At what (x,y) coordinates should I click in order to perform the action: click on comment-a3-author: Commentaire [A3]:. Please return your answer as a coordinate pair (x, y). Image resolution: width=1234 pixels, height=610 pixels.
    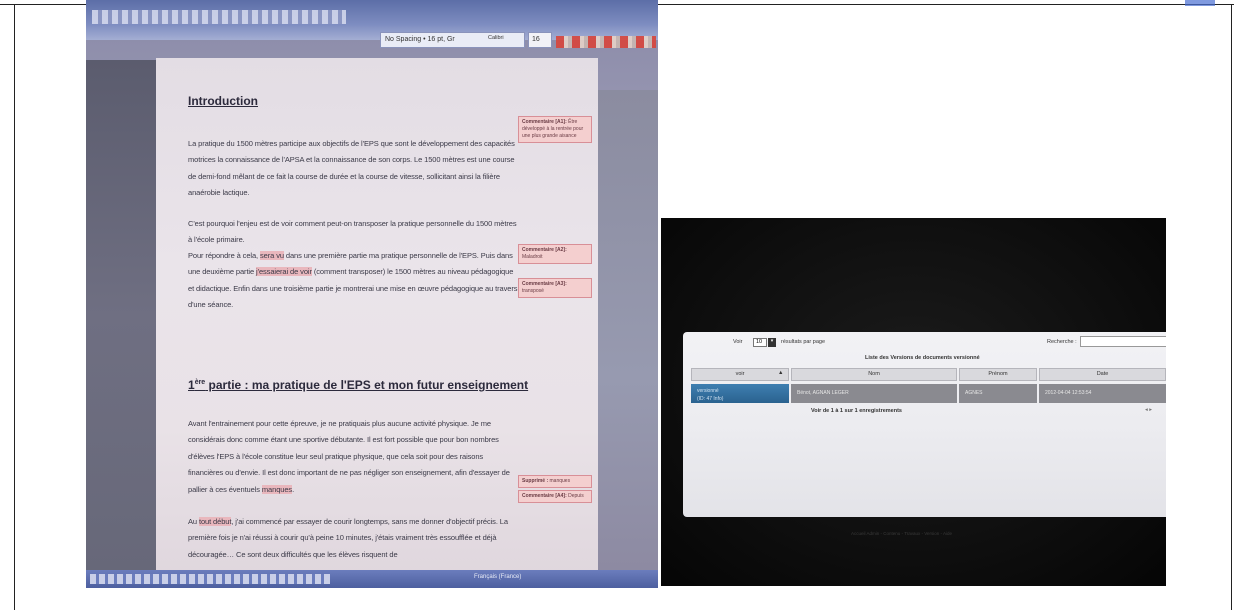
    Looking at the image, I should click on (544, 284).